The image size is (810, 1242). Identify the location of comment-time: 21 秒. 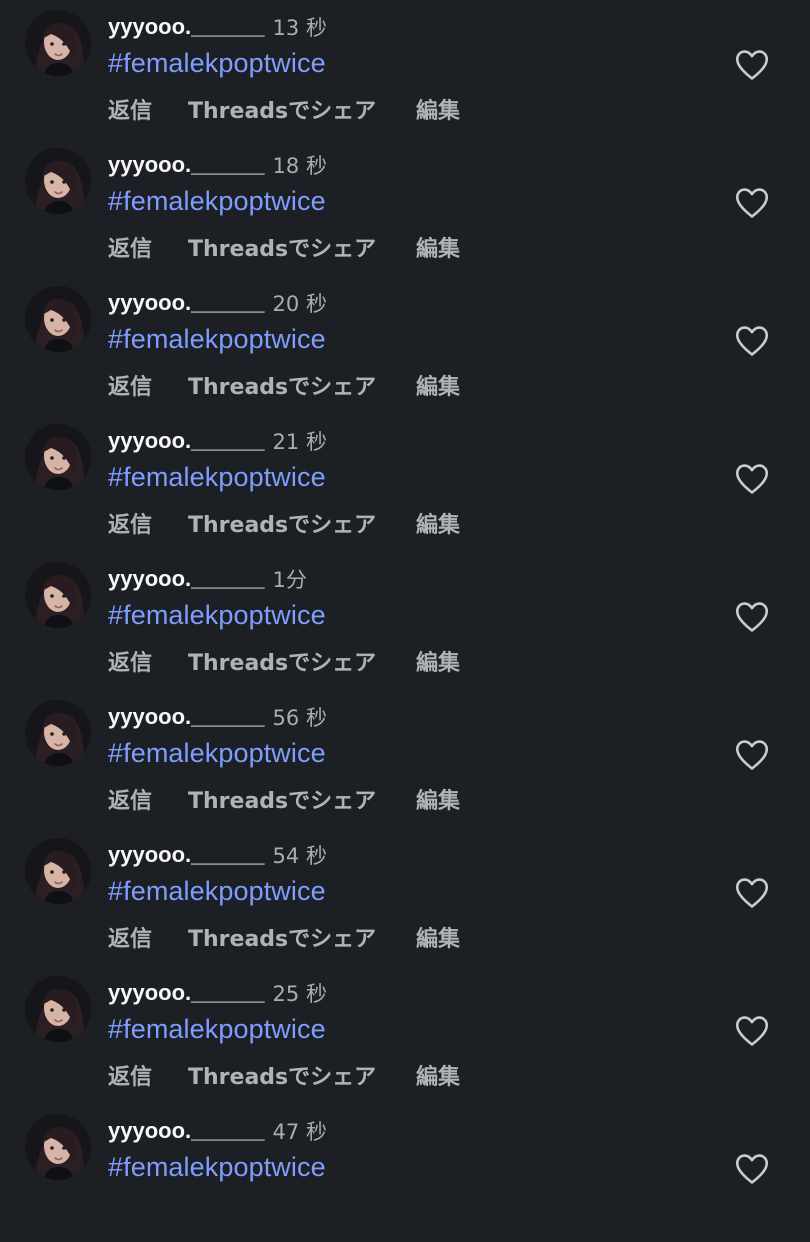
(299, 442).